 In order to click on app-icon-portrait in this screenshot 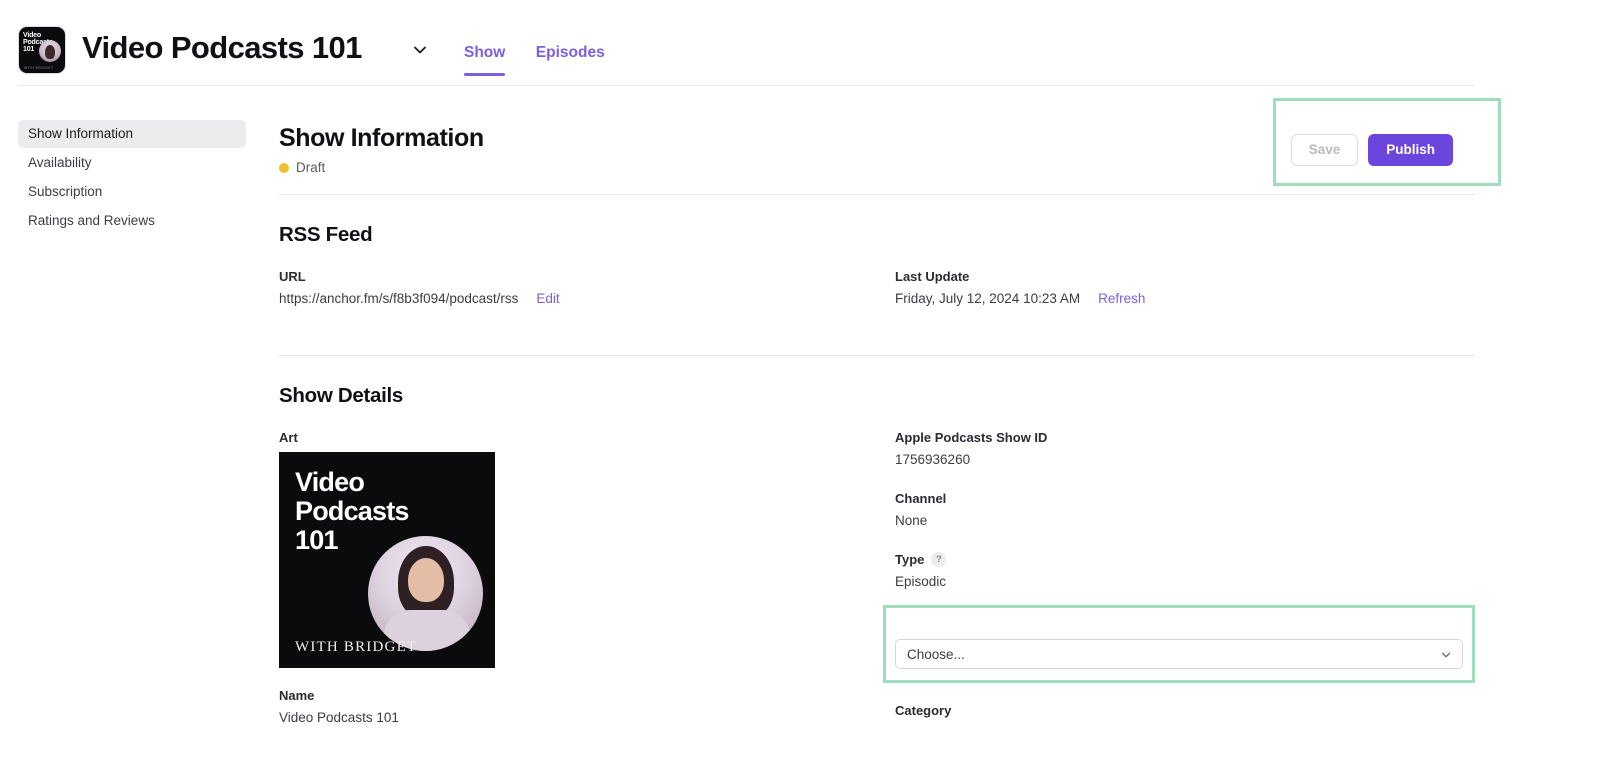, I will do `click(50, 51)`.